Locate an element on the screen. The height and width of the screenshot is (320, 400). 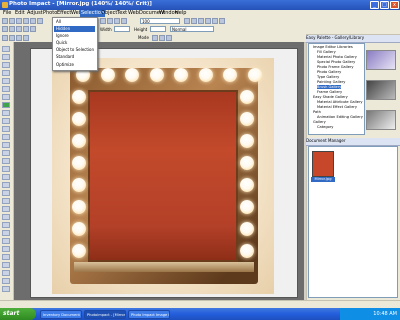
shape-tool-icon is located at coordinates (6, 185).